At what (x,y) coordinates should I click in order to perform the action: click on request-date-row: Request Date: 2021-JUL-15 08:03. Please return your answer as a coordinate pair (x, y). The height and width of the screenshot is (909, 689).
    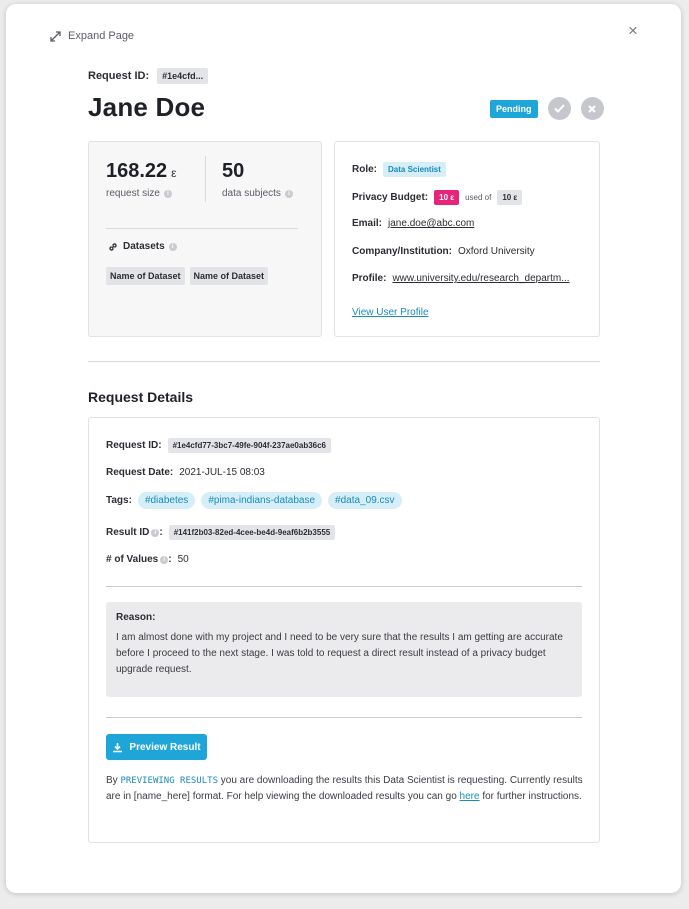
    Looking at the image, I should click on (185, 472).